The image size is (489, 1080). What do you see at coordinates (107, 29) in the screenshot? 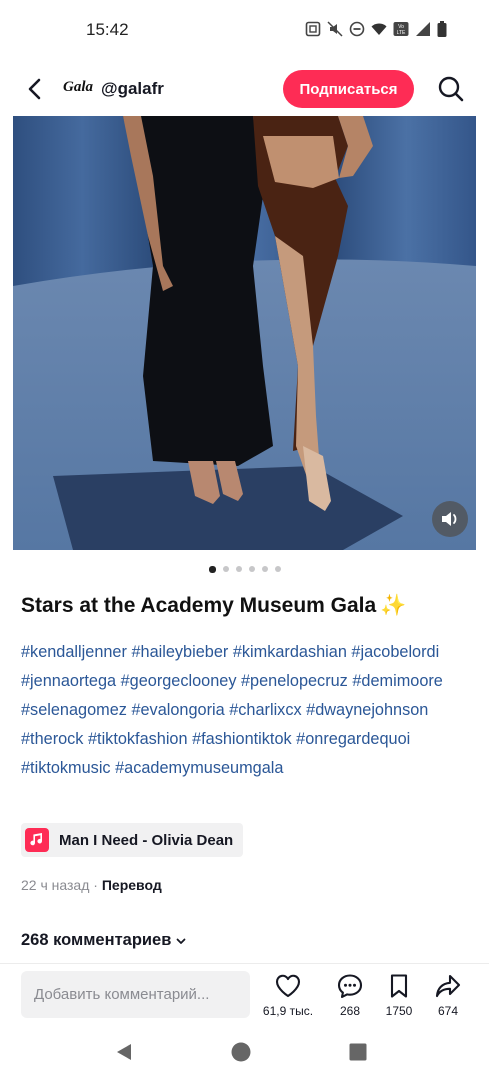
I see `status-time: 15:42` at bounding box center [107, 29].